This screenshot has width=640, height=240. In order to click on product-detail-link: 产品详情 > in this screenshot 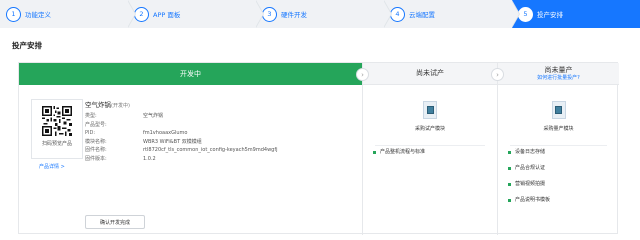, I will do `click(52, 166)`.